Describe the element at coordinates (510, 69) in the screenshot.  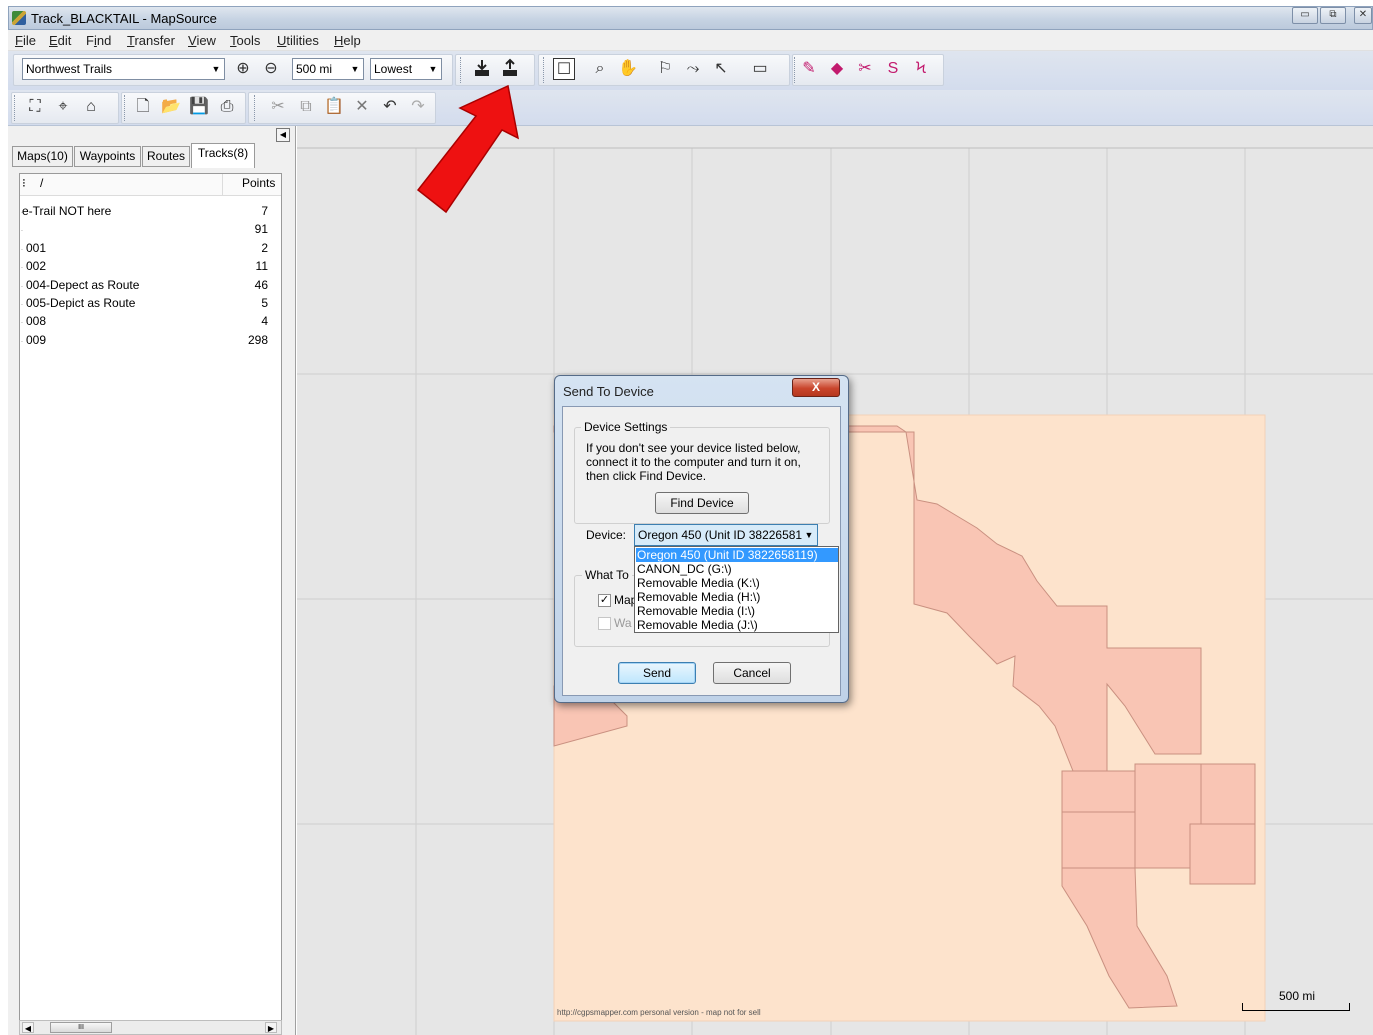
I see `send-to-device-icon` at that location.